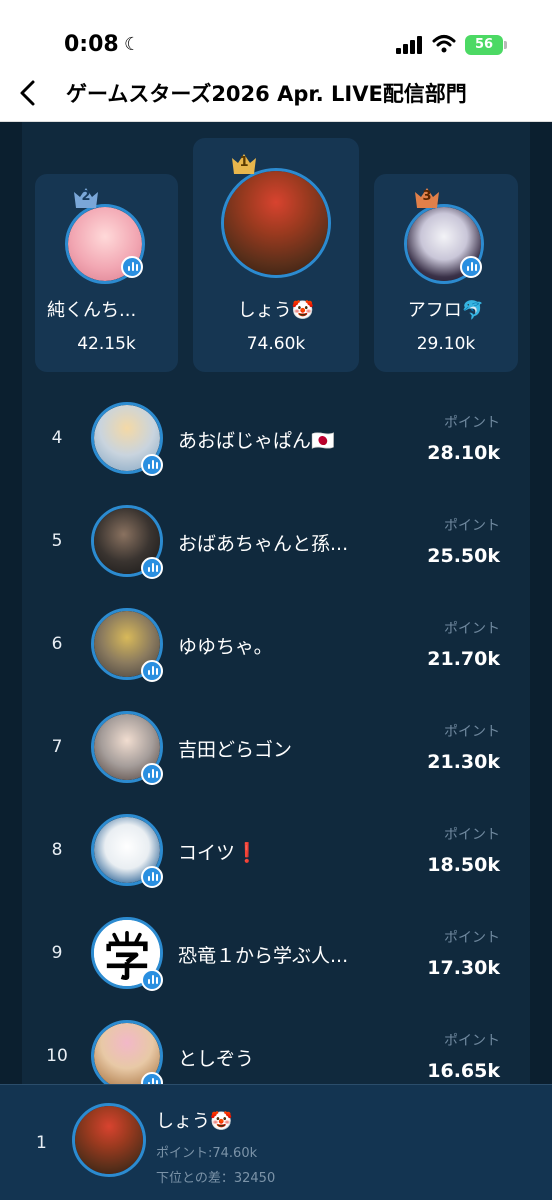 Image resolution: width=552 pixels, height=1200 pixels. Describe the element at coordinates (41, 1143) in the screenshot. I see `my-rank-number: 1` at that location.